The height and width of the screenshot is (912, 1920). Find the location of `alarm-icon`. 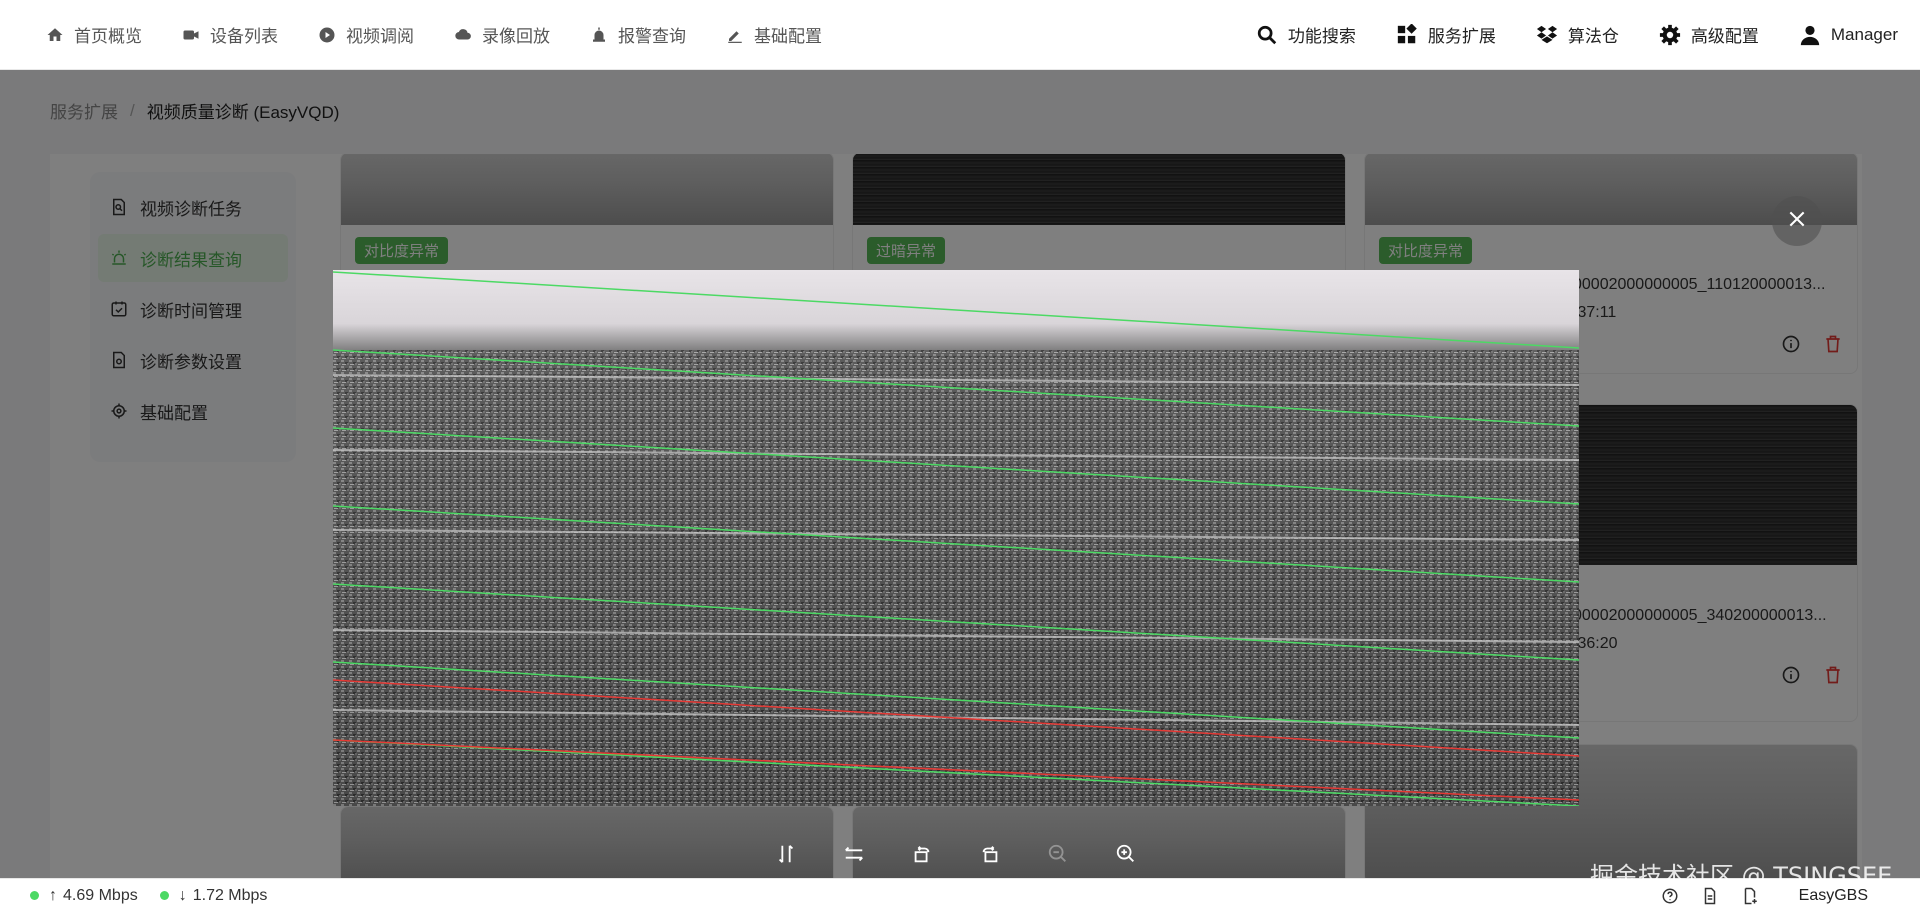

alarm-icon is located at coordinates (599, 35).